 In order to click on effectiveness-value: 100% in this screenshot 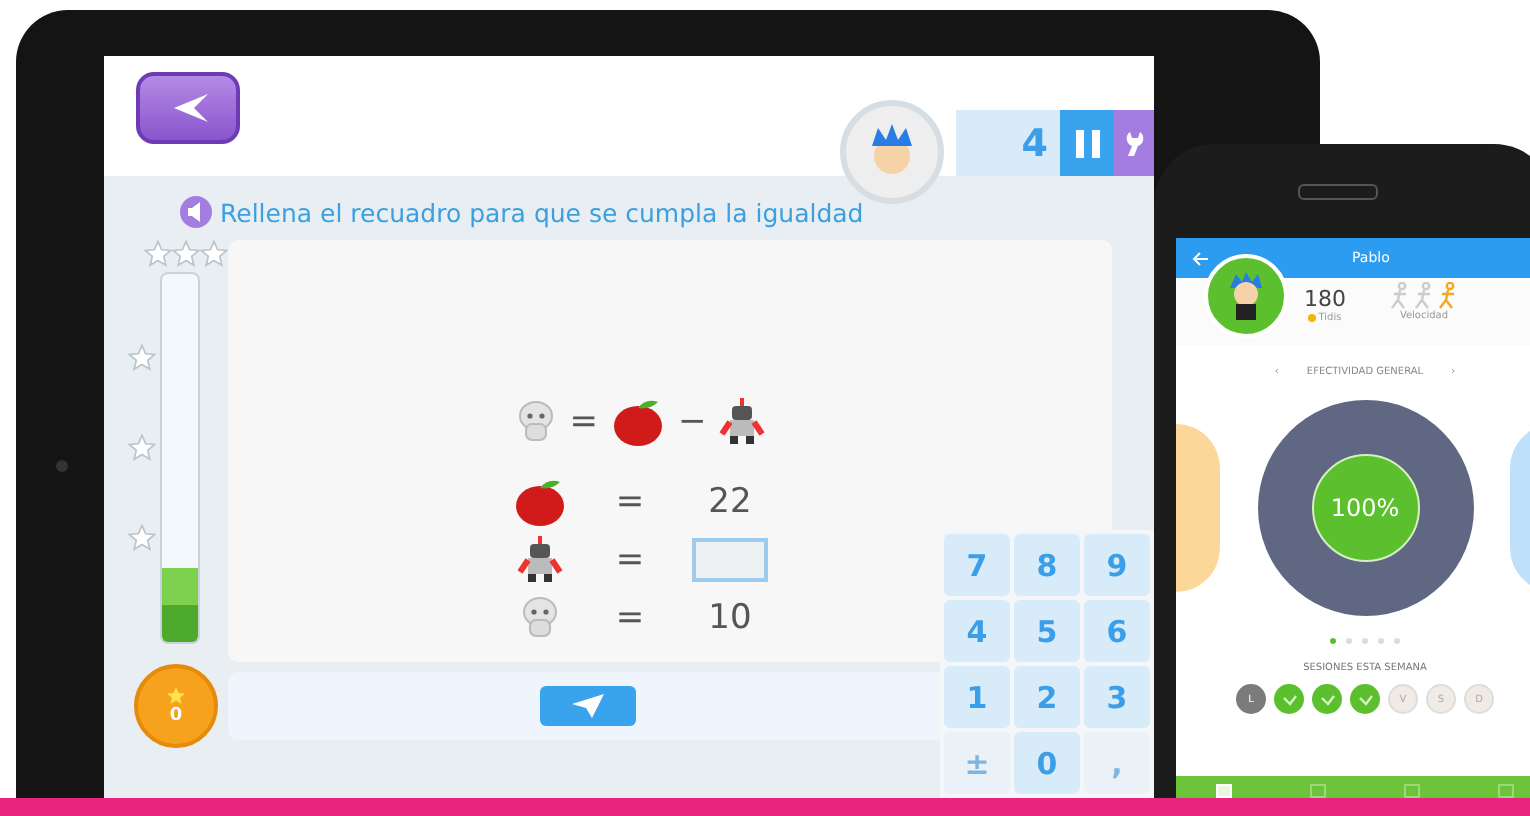, I will do `click(1365, 508)`.